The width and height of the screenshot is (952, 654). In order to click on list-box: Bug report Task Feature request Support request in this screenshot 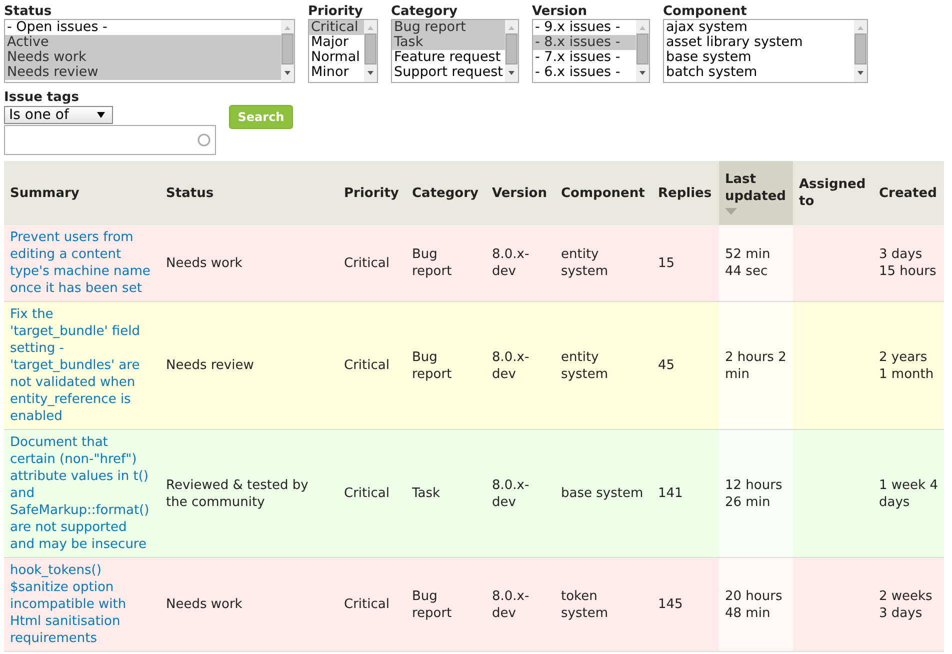, I will do `click(455, 51)`.